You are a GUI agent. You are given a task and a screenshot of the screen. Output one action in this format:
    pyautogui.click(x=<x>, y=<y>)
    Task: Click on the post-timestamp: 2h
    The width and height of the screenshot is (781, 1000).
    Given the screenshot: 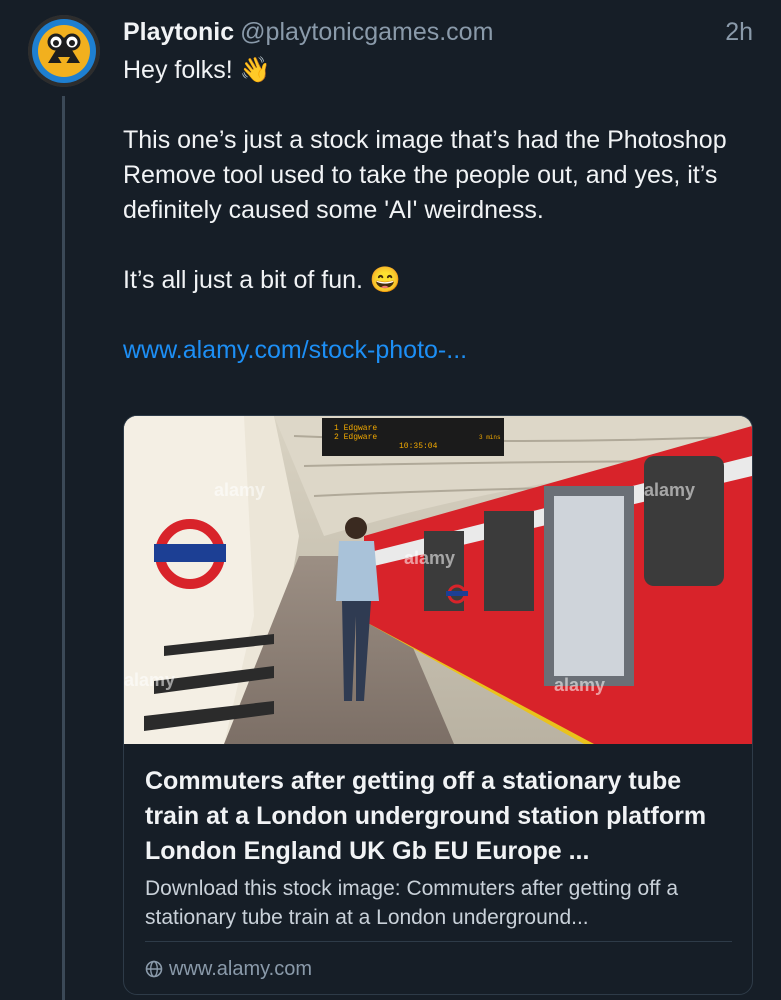 What is the action you would take?
    pyautogui.click(x=739, y=32)
    